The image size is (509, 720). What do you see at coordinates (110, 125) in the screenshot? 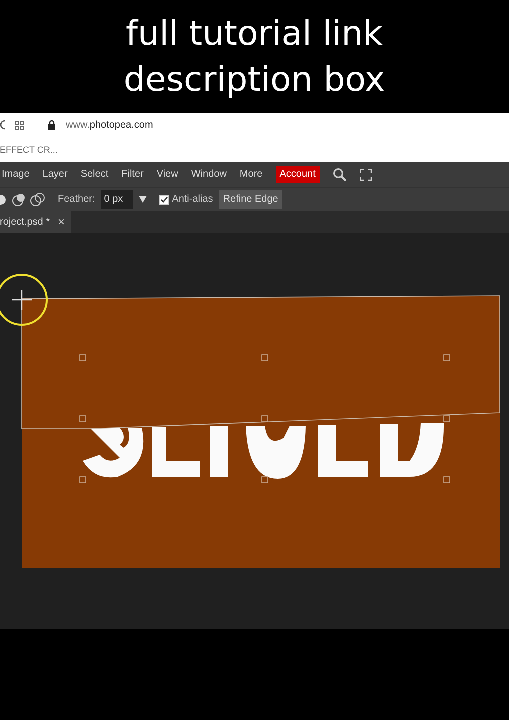
I see `address-text: www.photopea.com` at bounding box center [110, 125].